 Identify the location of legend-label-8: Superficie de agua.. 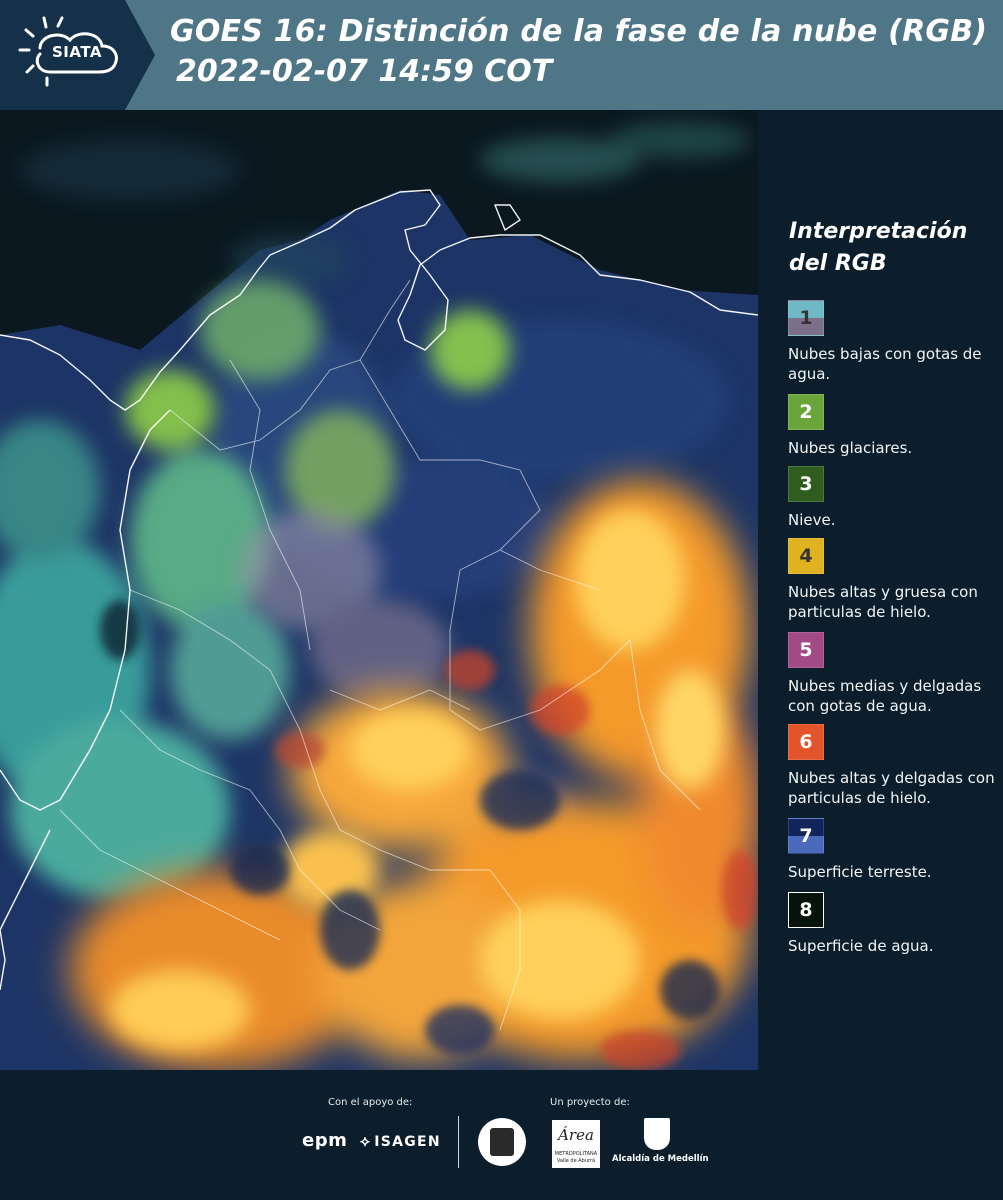
(861, 946).